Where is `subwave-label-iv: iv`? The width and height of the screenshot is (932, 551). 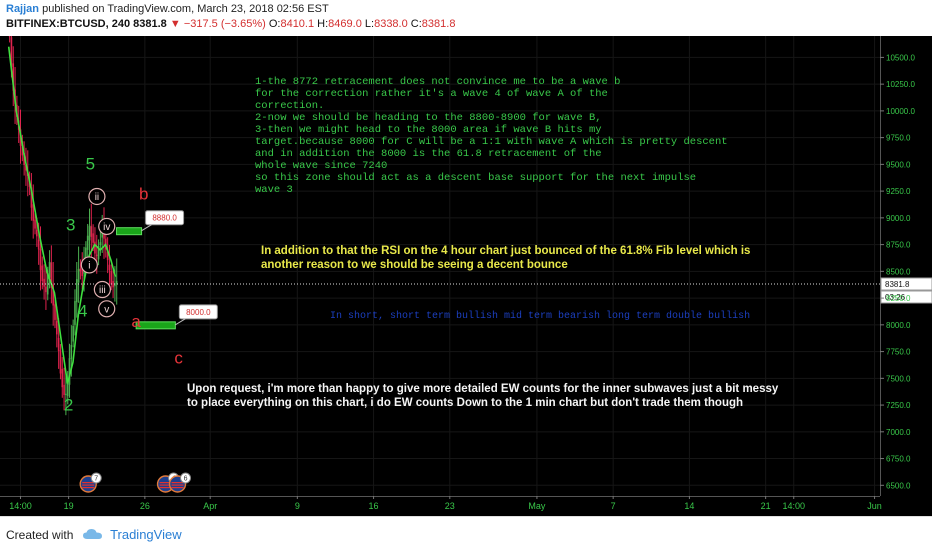 subwave-label-iv: iv is located at coordinates (106, 227).